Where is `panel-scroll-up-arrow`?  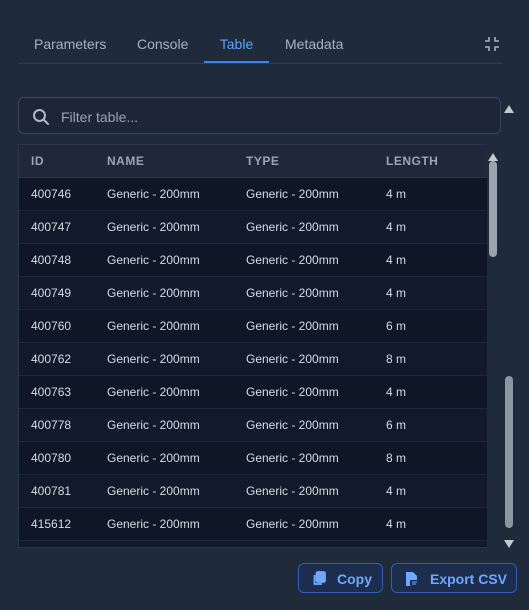 panel-scroll-up-arrow is located at coordinates (509, 106).